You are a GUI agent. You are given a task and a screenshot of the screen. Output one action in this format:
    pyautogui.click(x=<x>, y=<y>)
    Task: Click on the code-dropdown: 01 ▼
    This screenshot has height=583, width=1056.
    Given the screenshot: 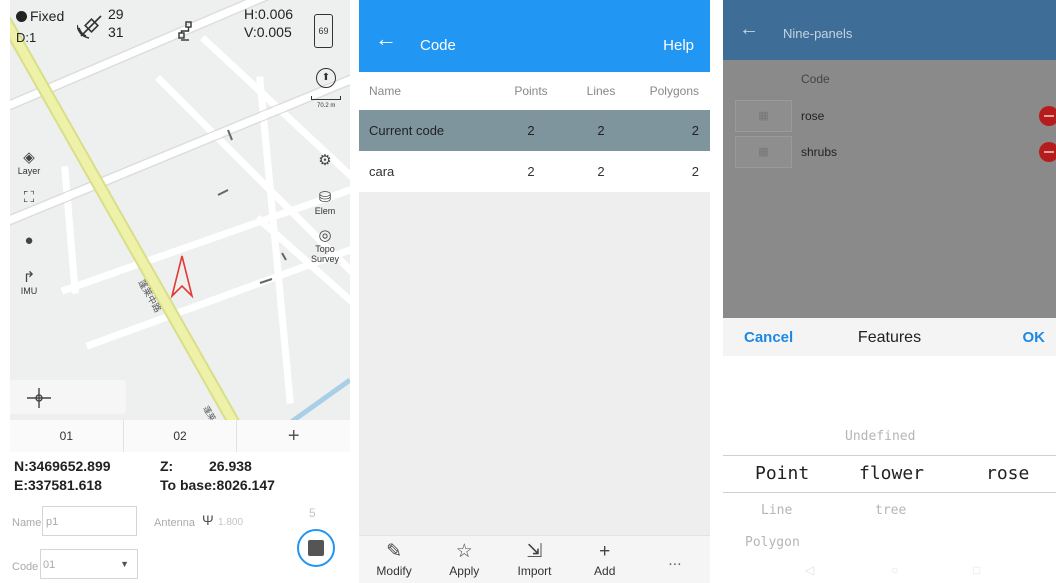 What is the action you would take?
    pyautogui.click(x=89, y=564)
    